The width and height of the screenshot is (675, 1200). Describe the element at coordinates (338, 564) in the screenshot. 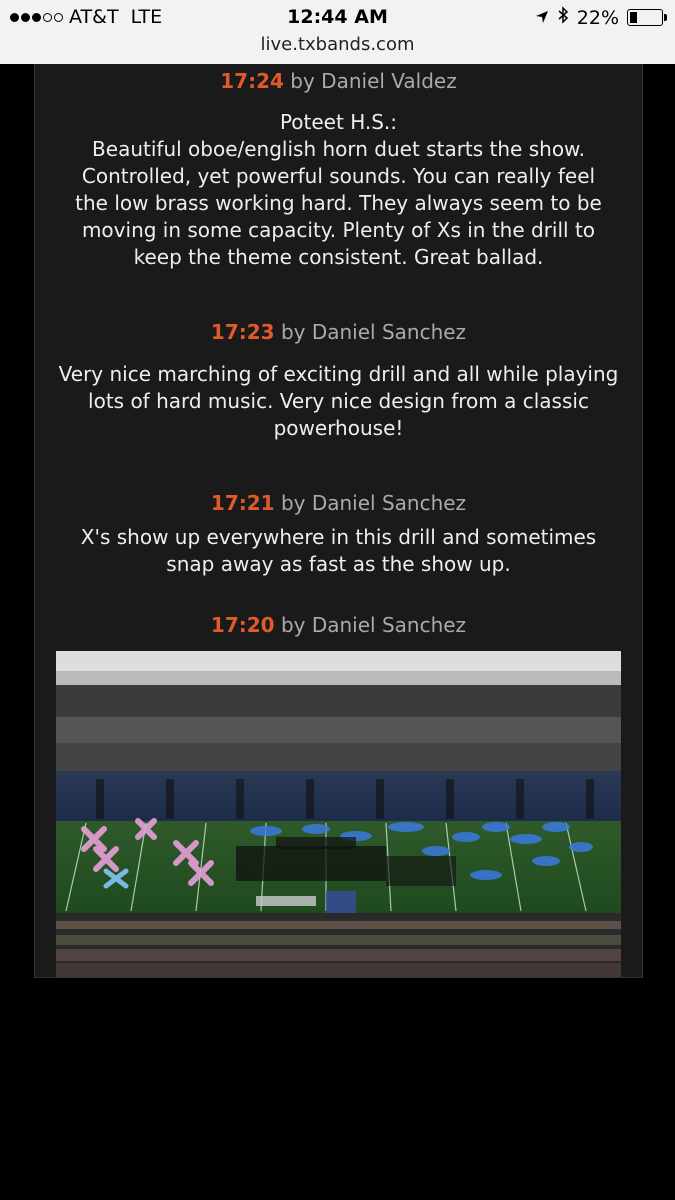

I see `text-line: snap away as fast as the show up.` at that location.